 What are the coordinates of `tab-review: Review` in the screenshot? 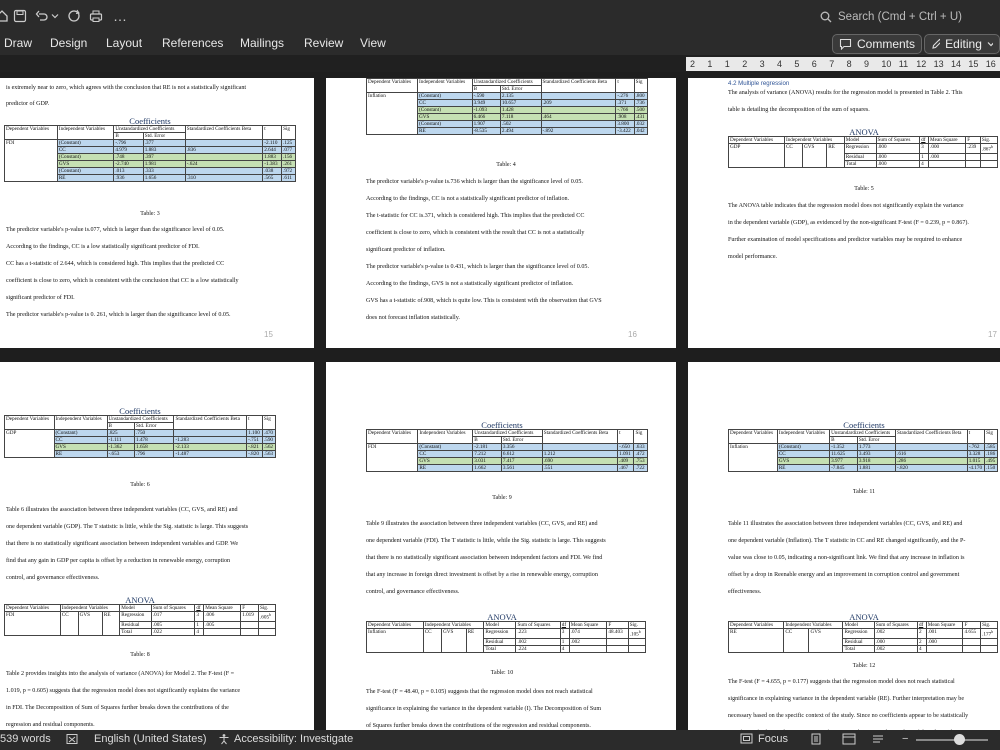 It's located at (323, 43).